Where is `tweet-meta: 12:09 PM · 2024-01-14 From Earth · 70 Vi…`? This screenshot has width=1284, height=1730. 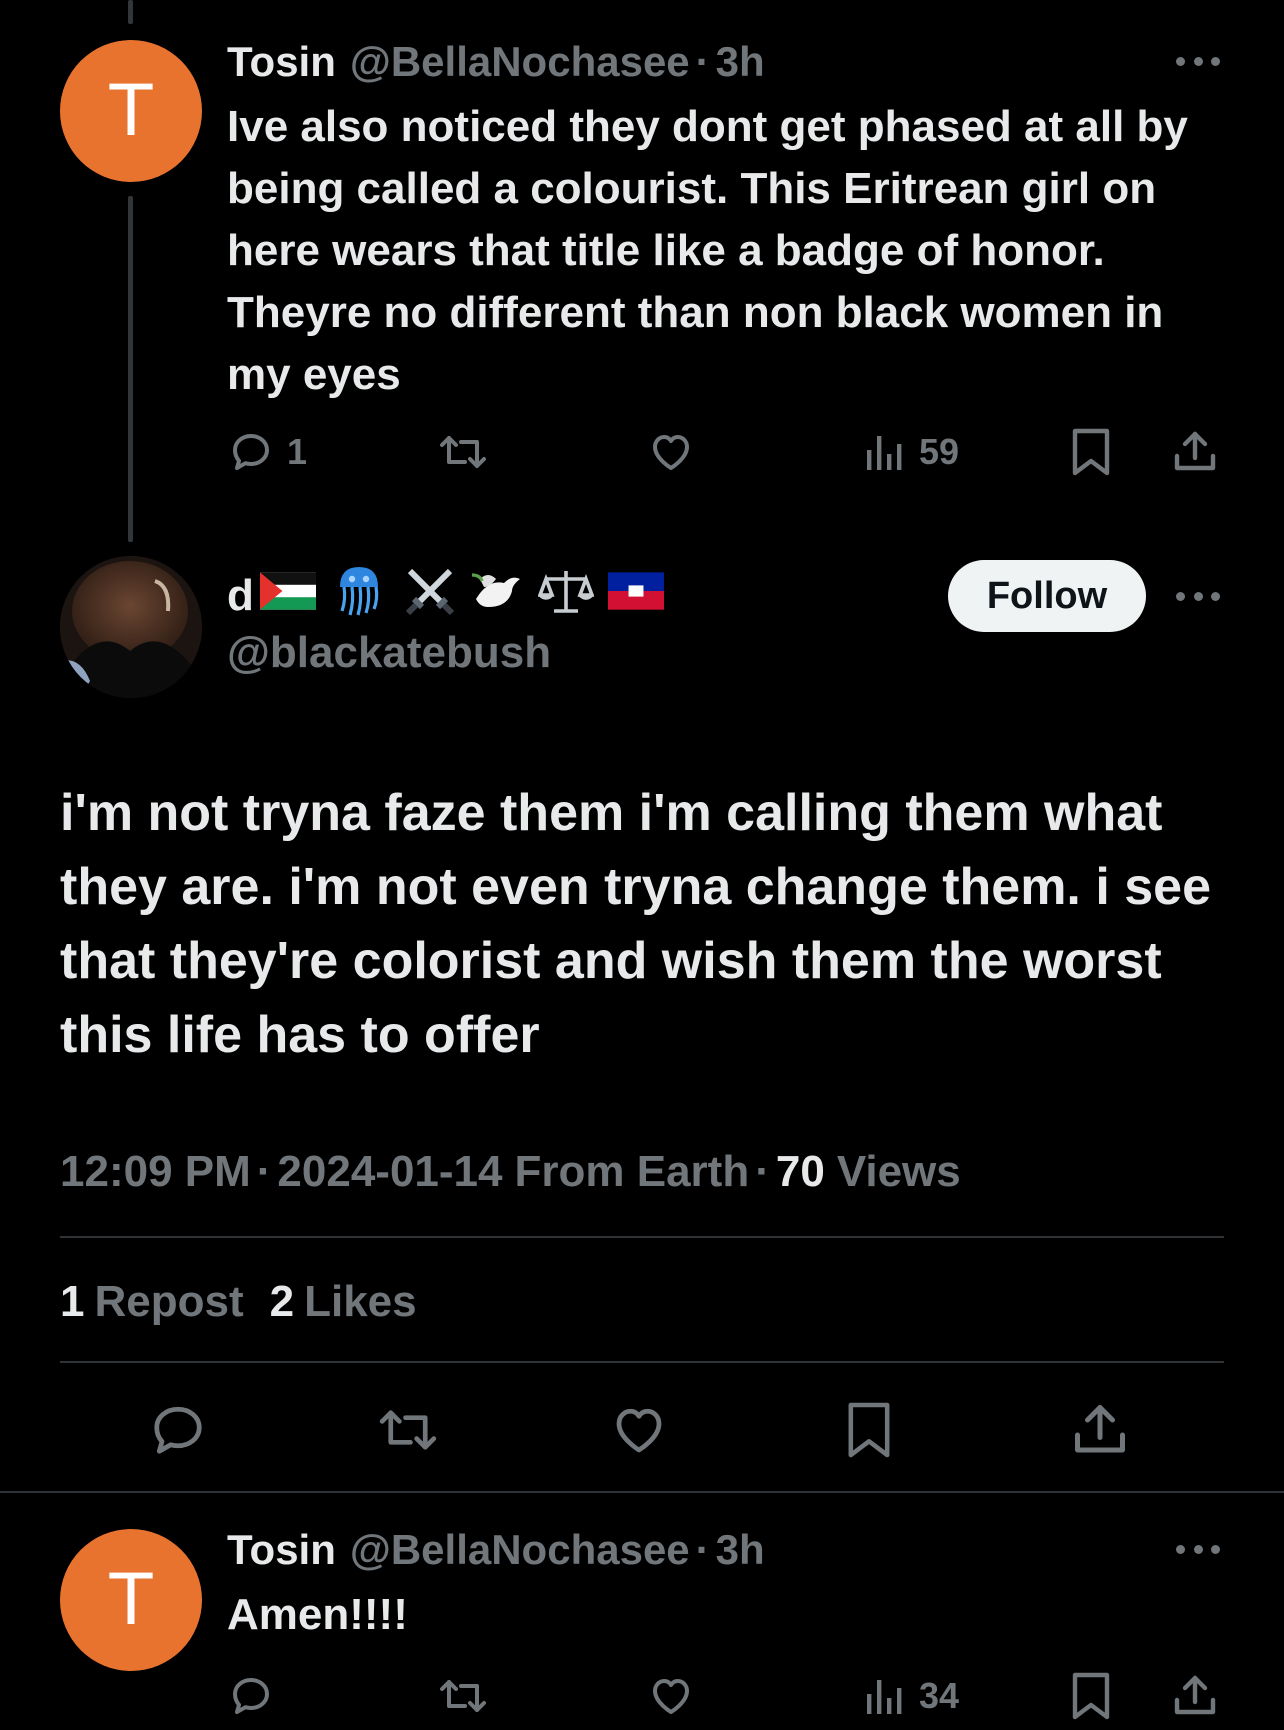 tweet-meta: 12:09 PM · 2024-01-14 From Earth · 70 Vi… is located at coordinates (510, 1172).